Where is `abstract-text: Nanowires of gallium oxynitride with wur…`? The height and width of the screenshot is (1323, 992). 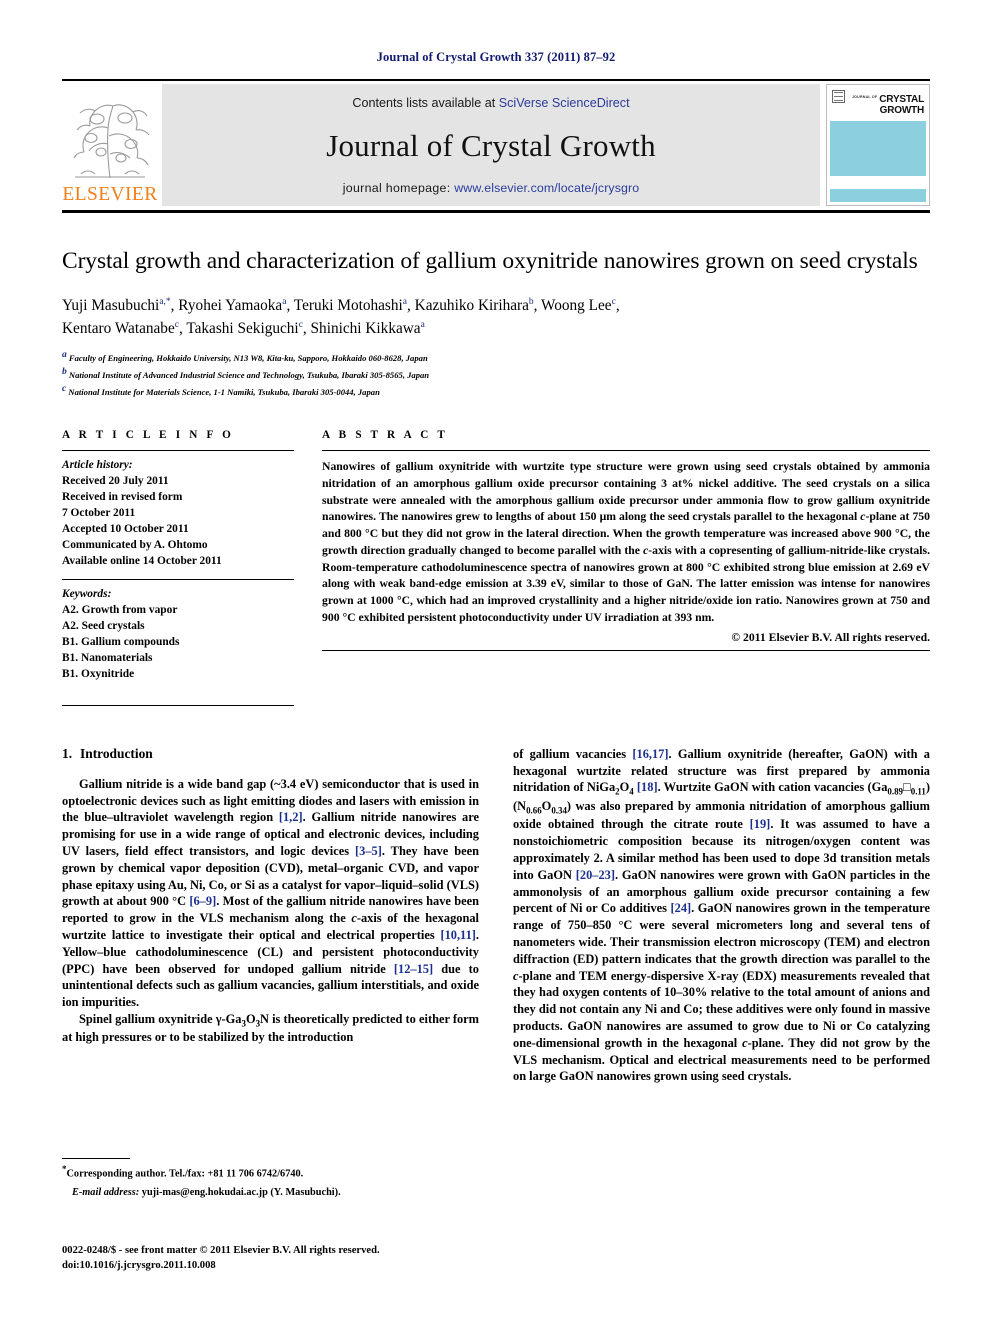 abstract-text: Nanowires of gallium oxynitride with wur… is located at coordinates (626, 542).